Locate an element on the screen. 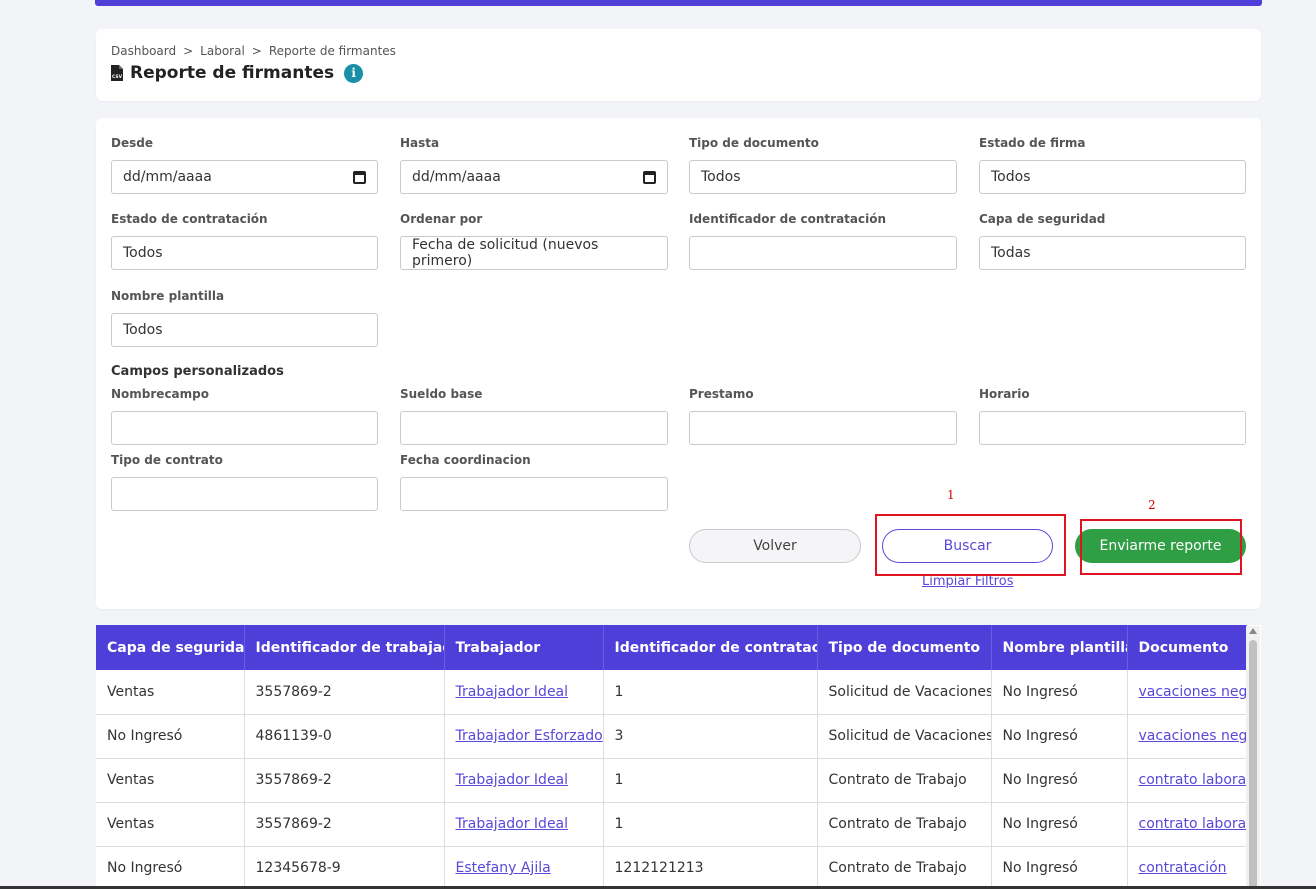 This screenshot has width=1316, height=889. svg-text: CSV is located at coordinates (117, 77).